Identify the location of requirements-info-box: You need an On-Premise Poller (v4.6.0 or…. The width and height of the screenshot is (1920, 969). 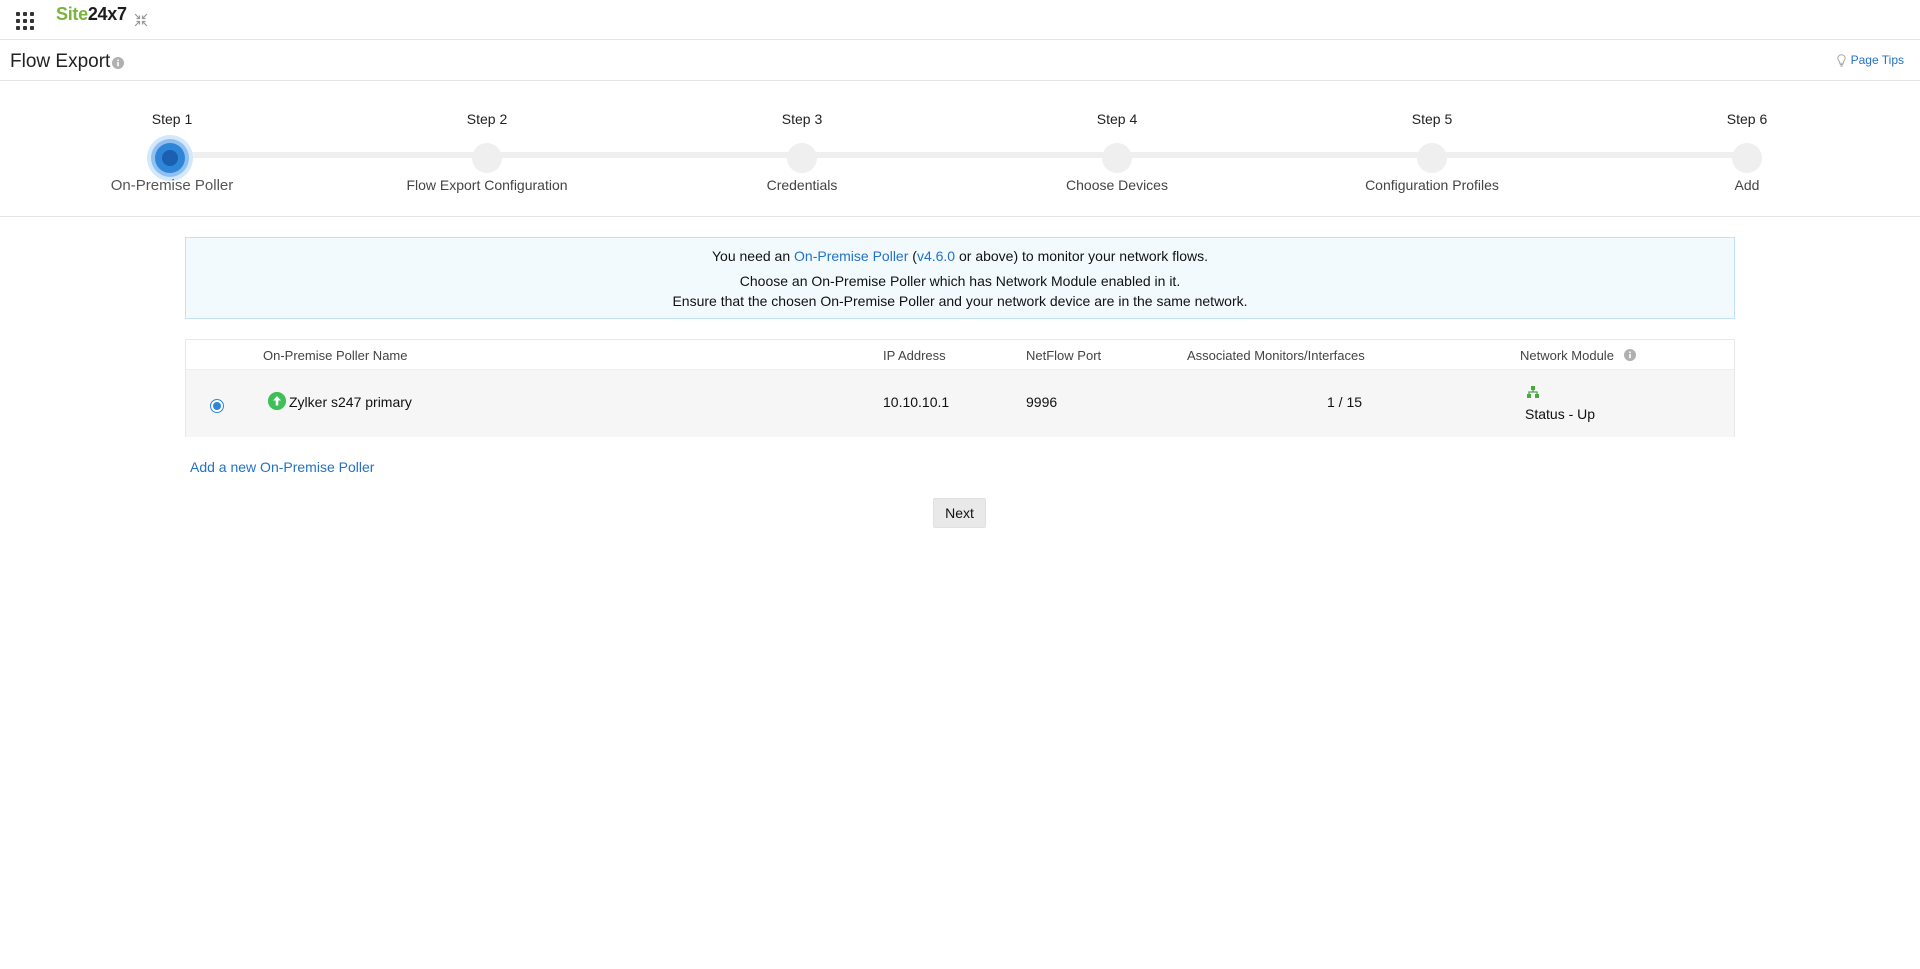
(960, 278).